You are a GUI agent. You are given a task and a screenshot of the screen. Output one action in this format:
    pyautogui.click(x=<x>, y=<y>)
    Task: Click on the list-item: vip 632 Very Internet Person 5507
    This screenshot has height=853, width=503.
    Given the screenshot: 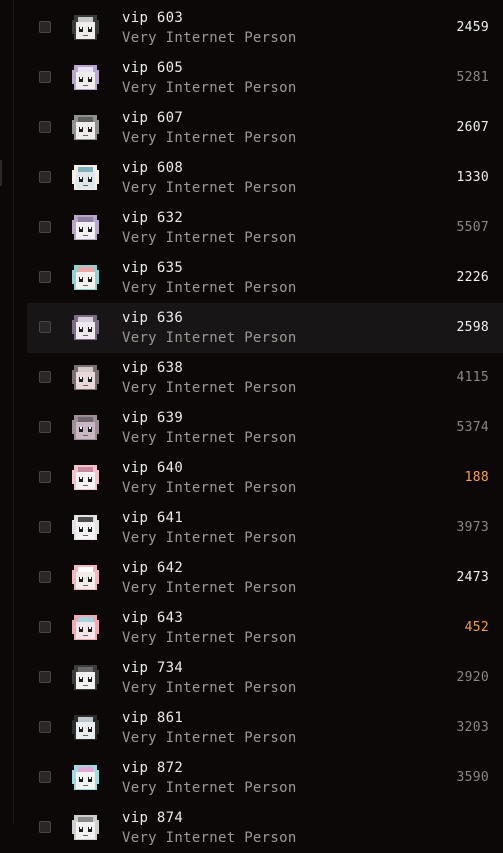 What is the action you would take?
    pyautogui.click(x=265, y=228)
    